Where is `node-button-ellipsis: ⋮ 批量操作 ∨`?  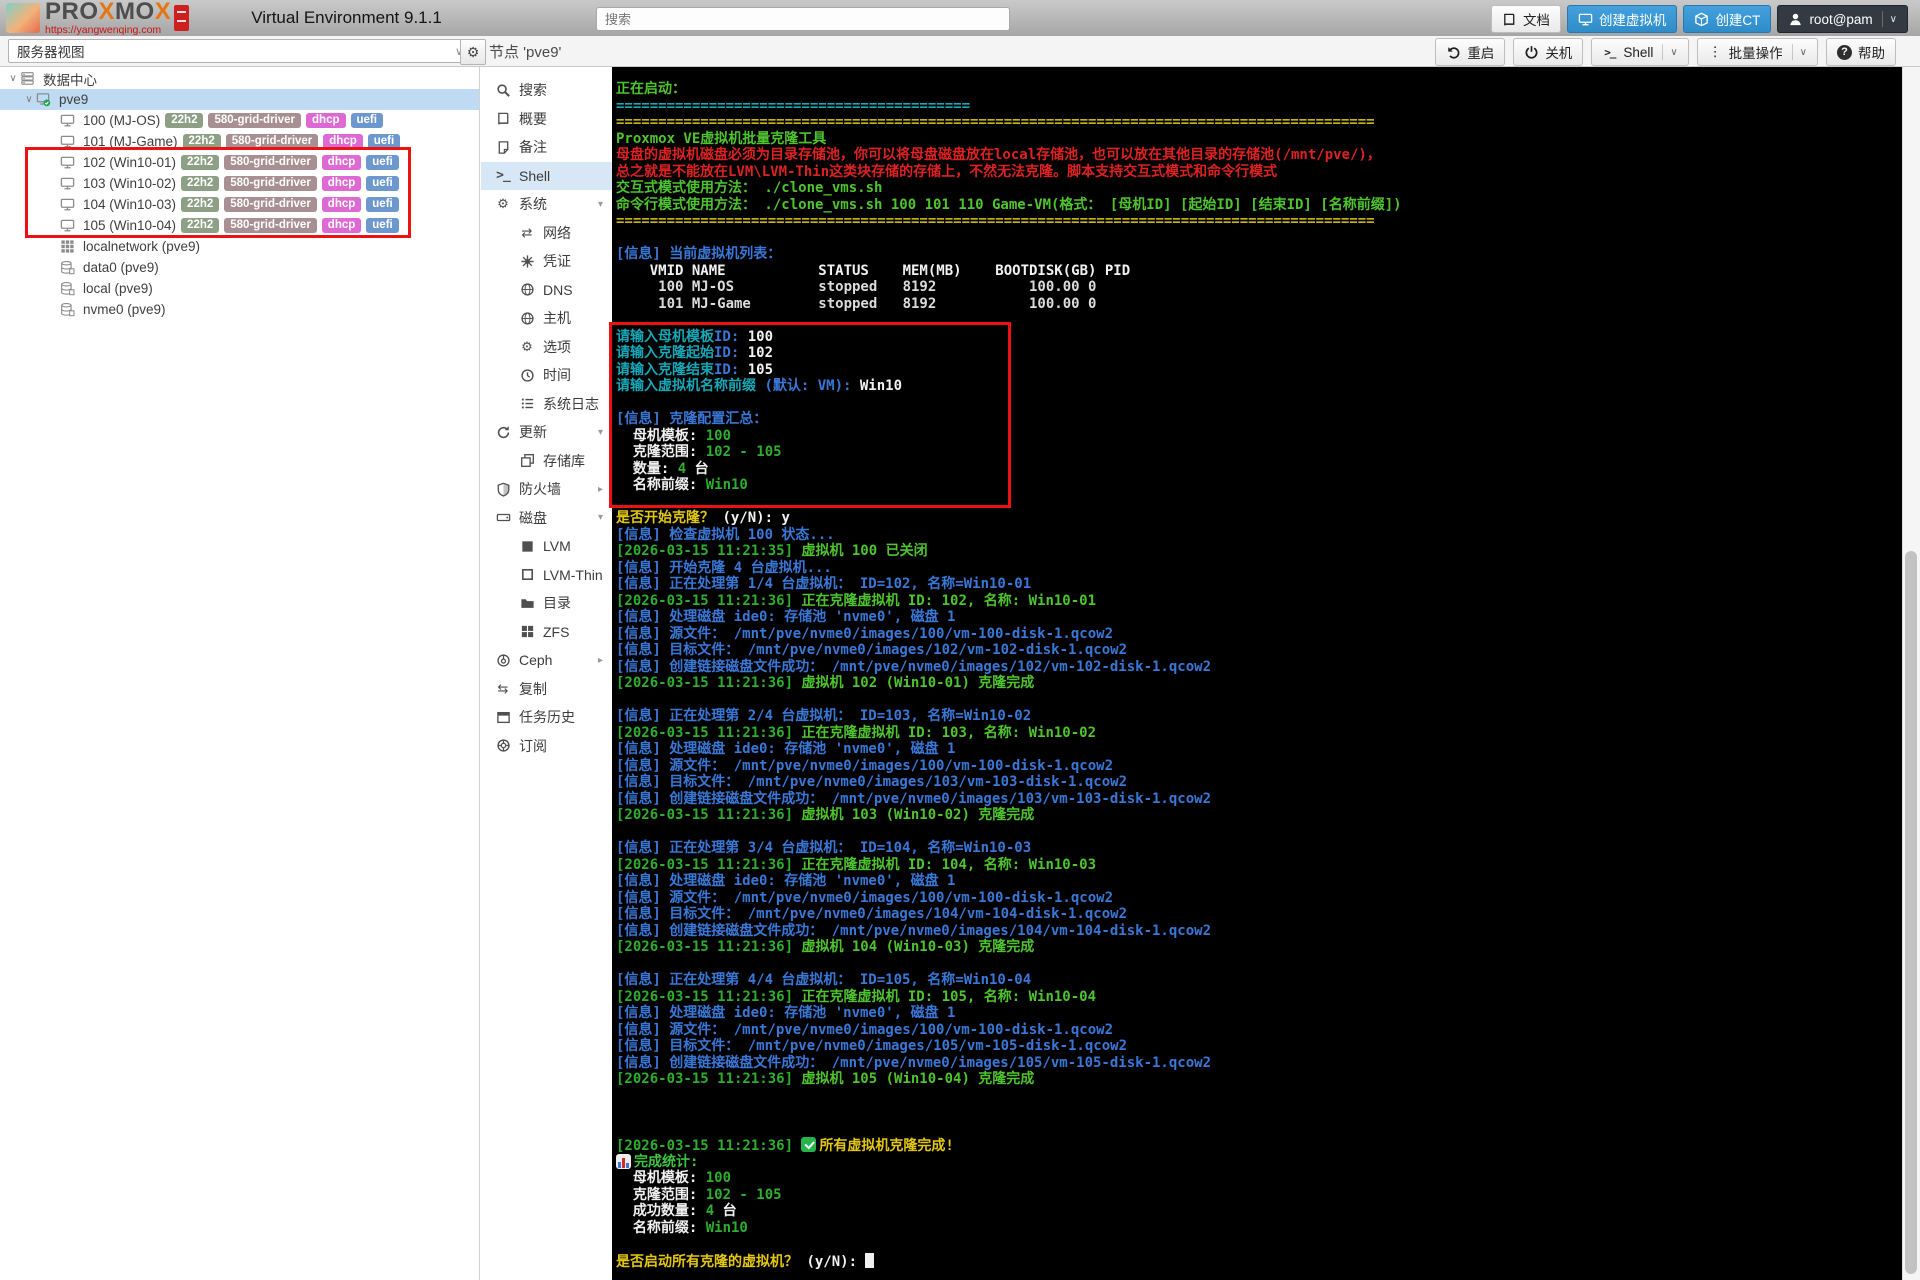 node-button-ellipsis: ⋮ 批量操作 ∨ is located at coordinates (1757, 52).